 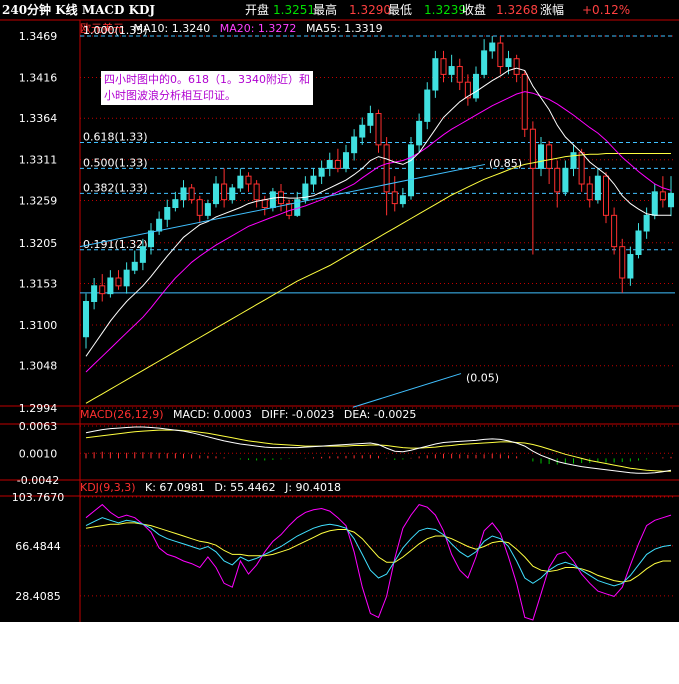 What do you see at coordinates (207, 88) in the screenshot?
I see `annotation-box: 四小时图中的0。618（1。3340附近）和小时图波浪分析相互印证。` at bounding box center [207, 88].